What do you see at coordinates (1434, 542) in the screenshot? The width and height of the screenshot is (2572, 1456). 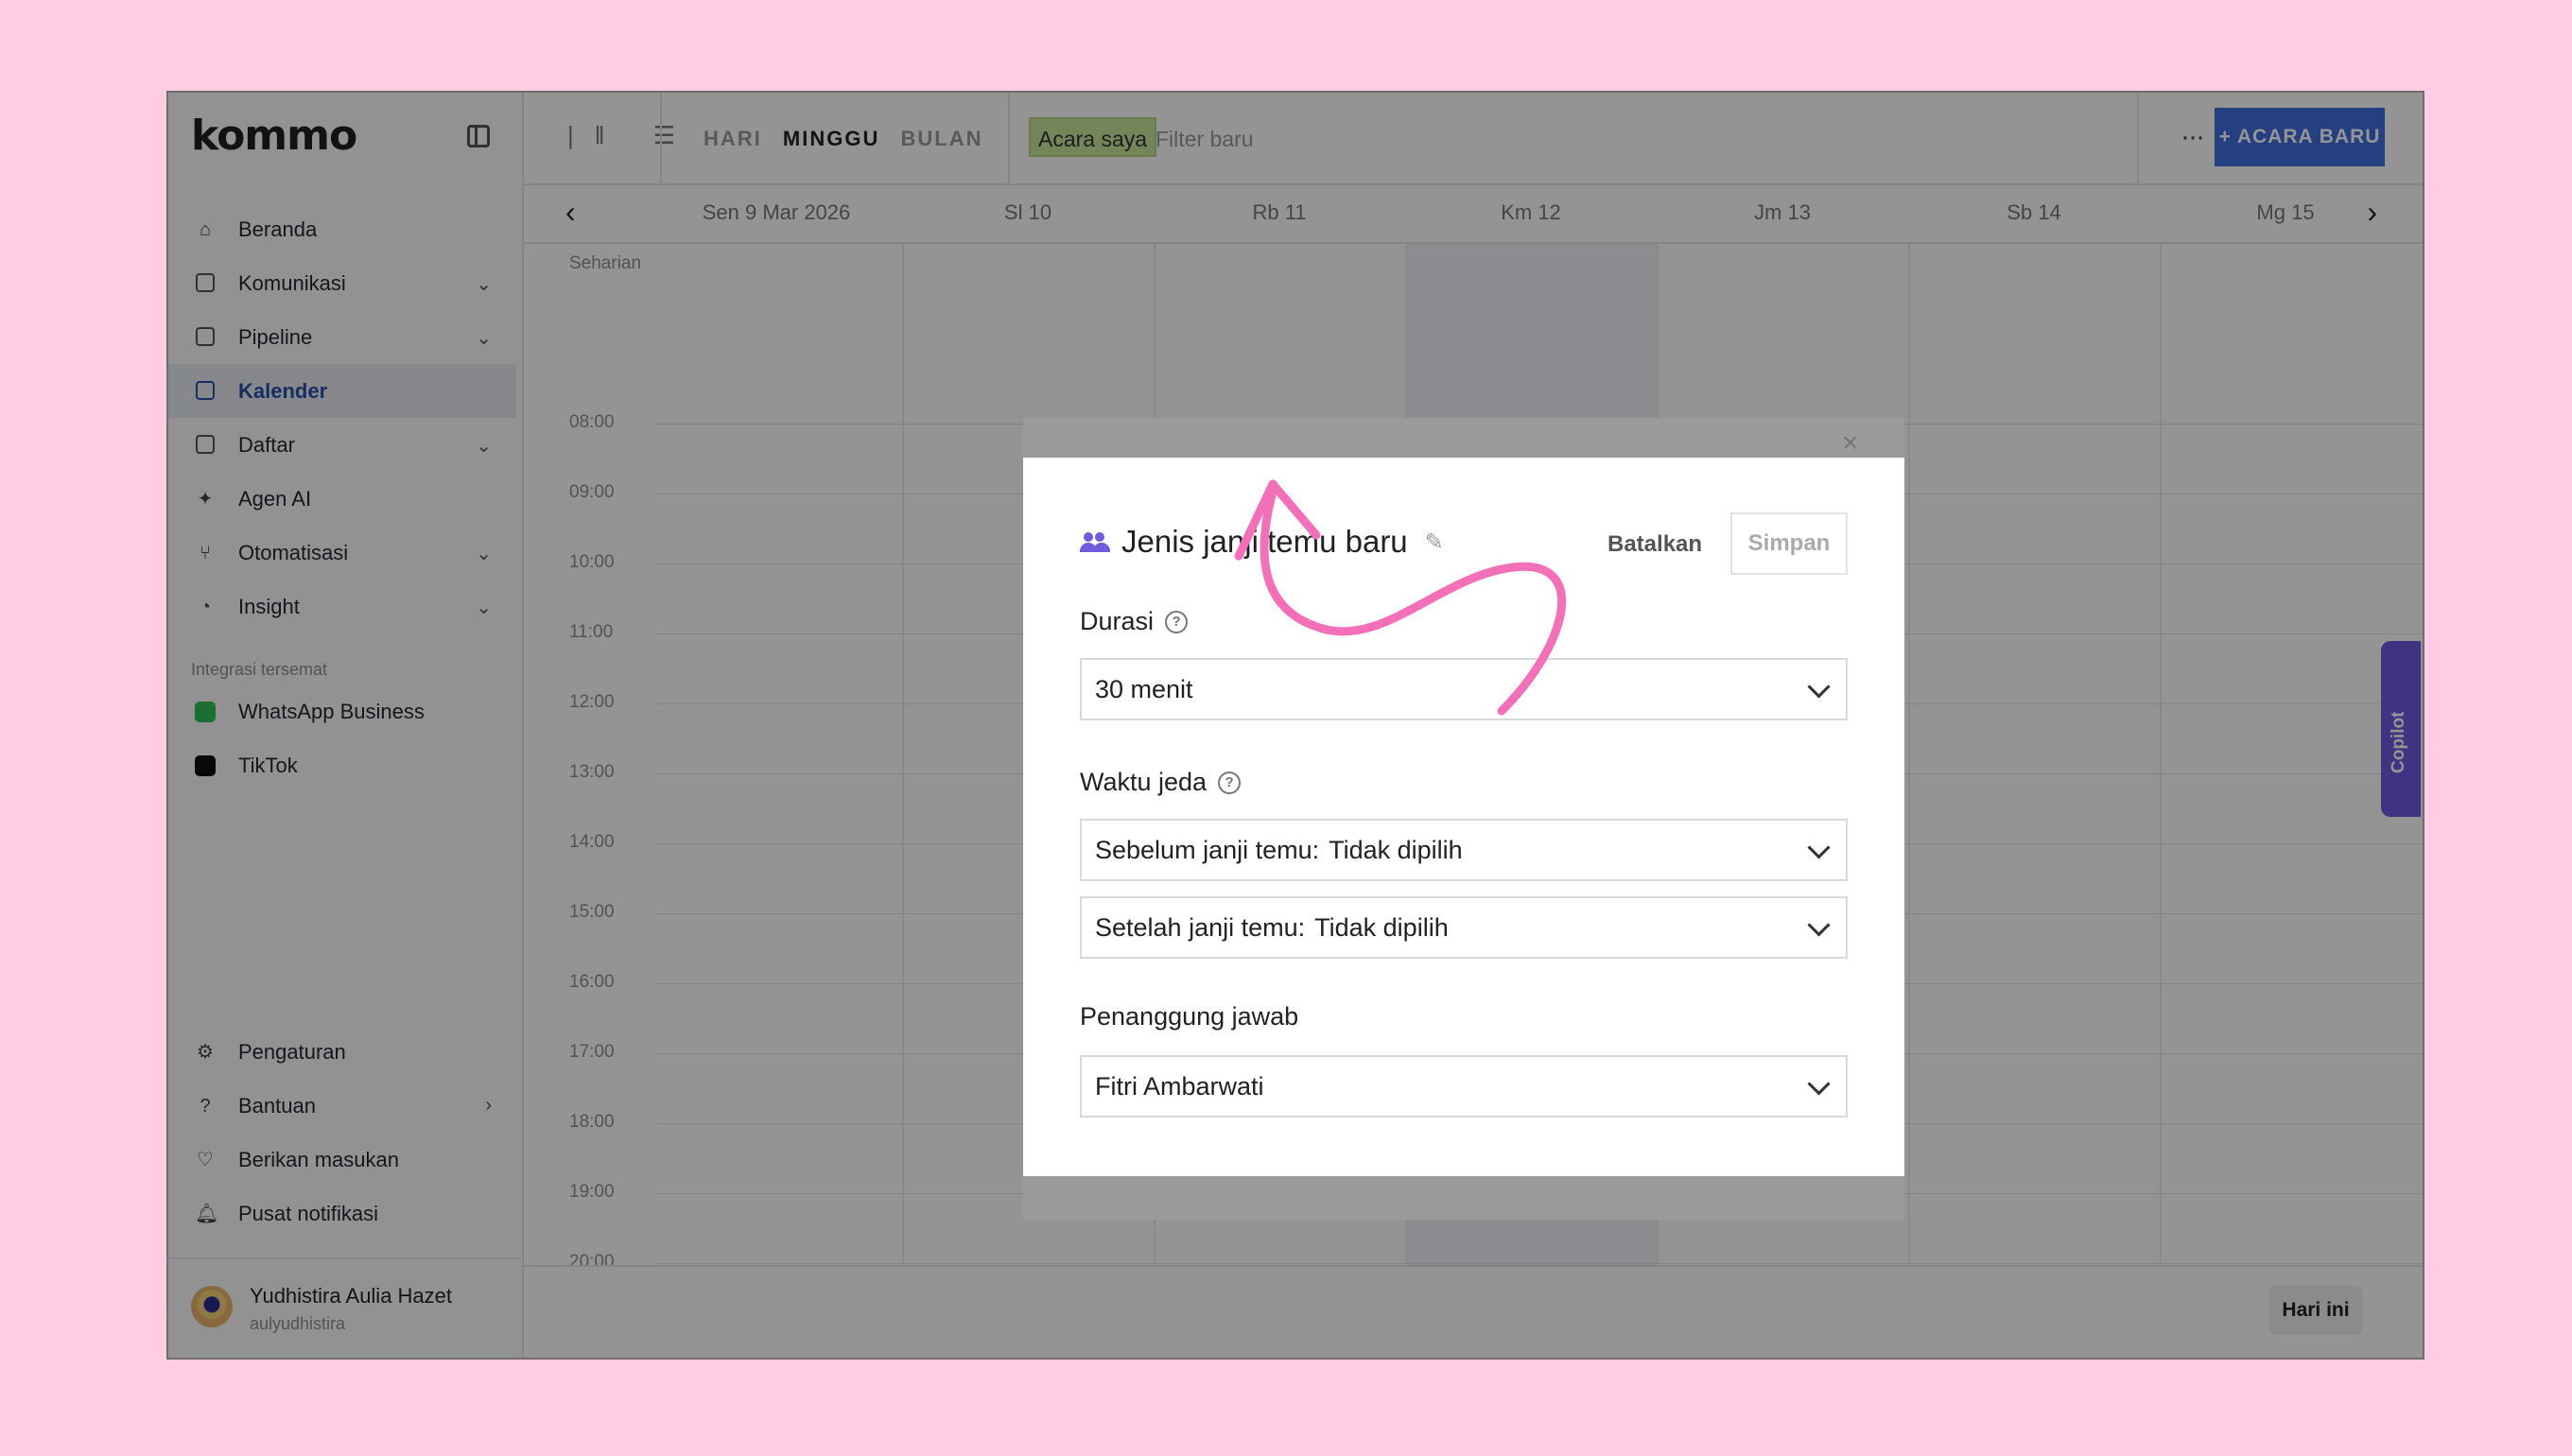 I see `pencil-icon: ✎` at bounding box center [1434, 542].